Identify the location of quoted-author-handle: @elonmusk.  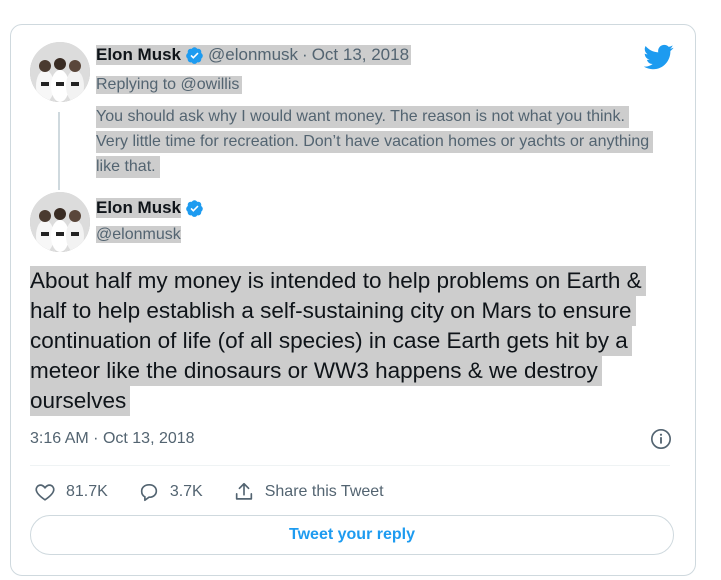
(253, 55).